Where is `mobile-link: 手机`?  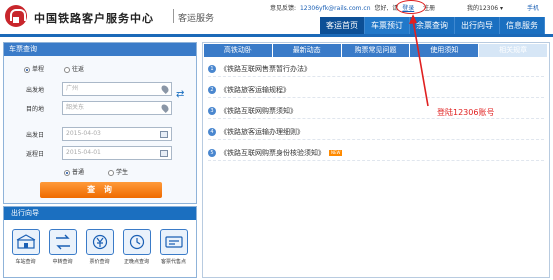 mobile-link: 手机 is located at coordinates (533, 7).